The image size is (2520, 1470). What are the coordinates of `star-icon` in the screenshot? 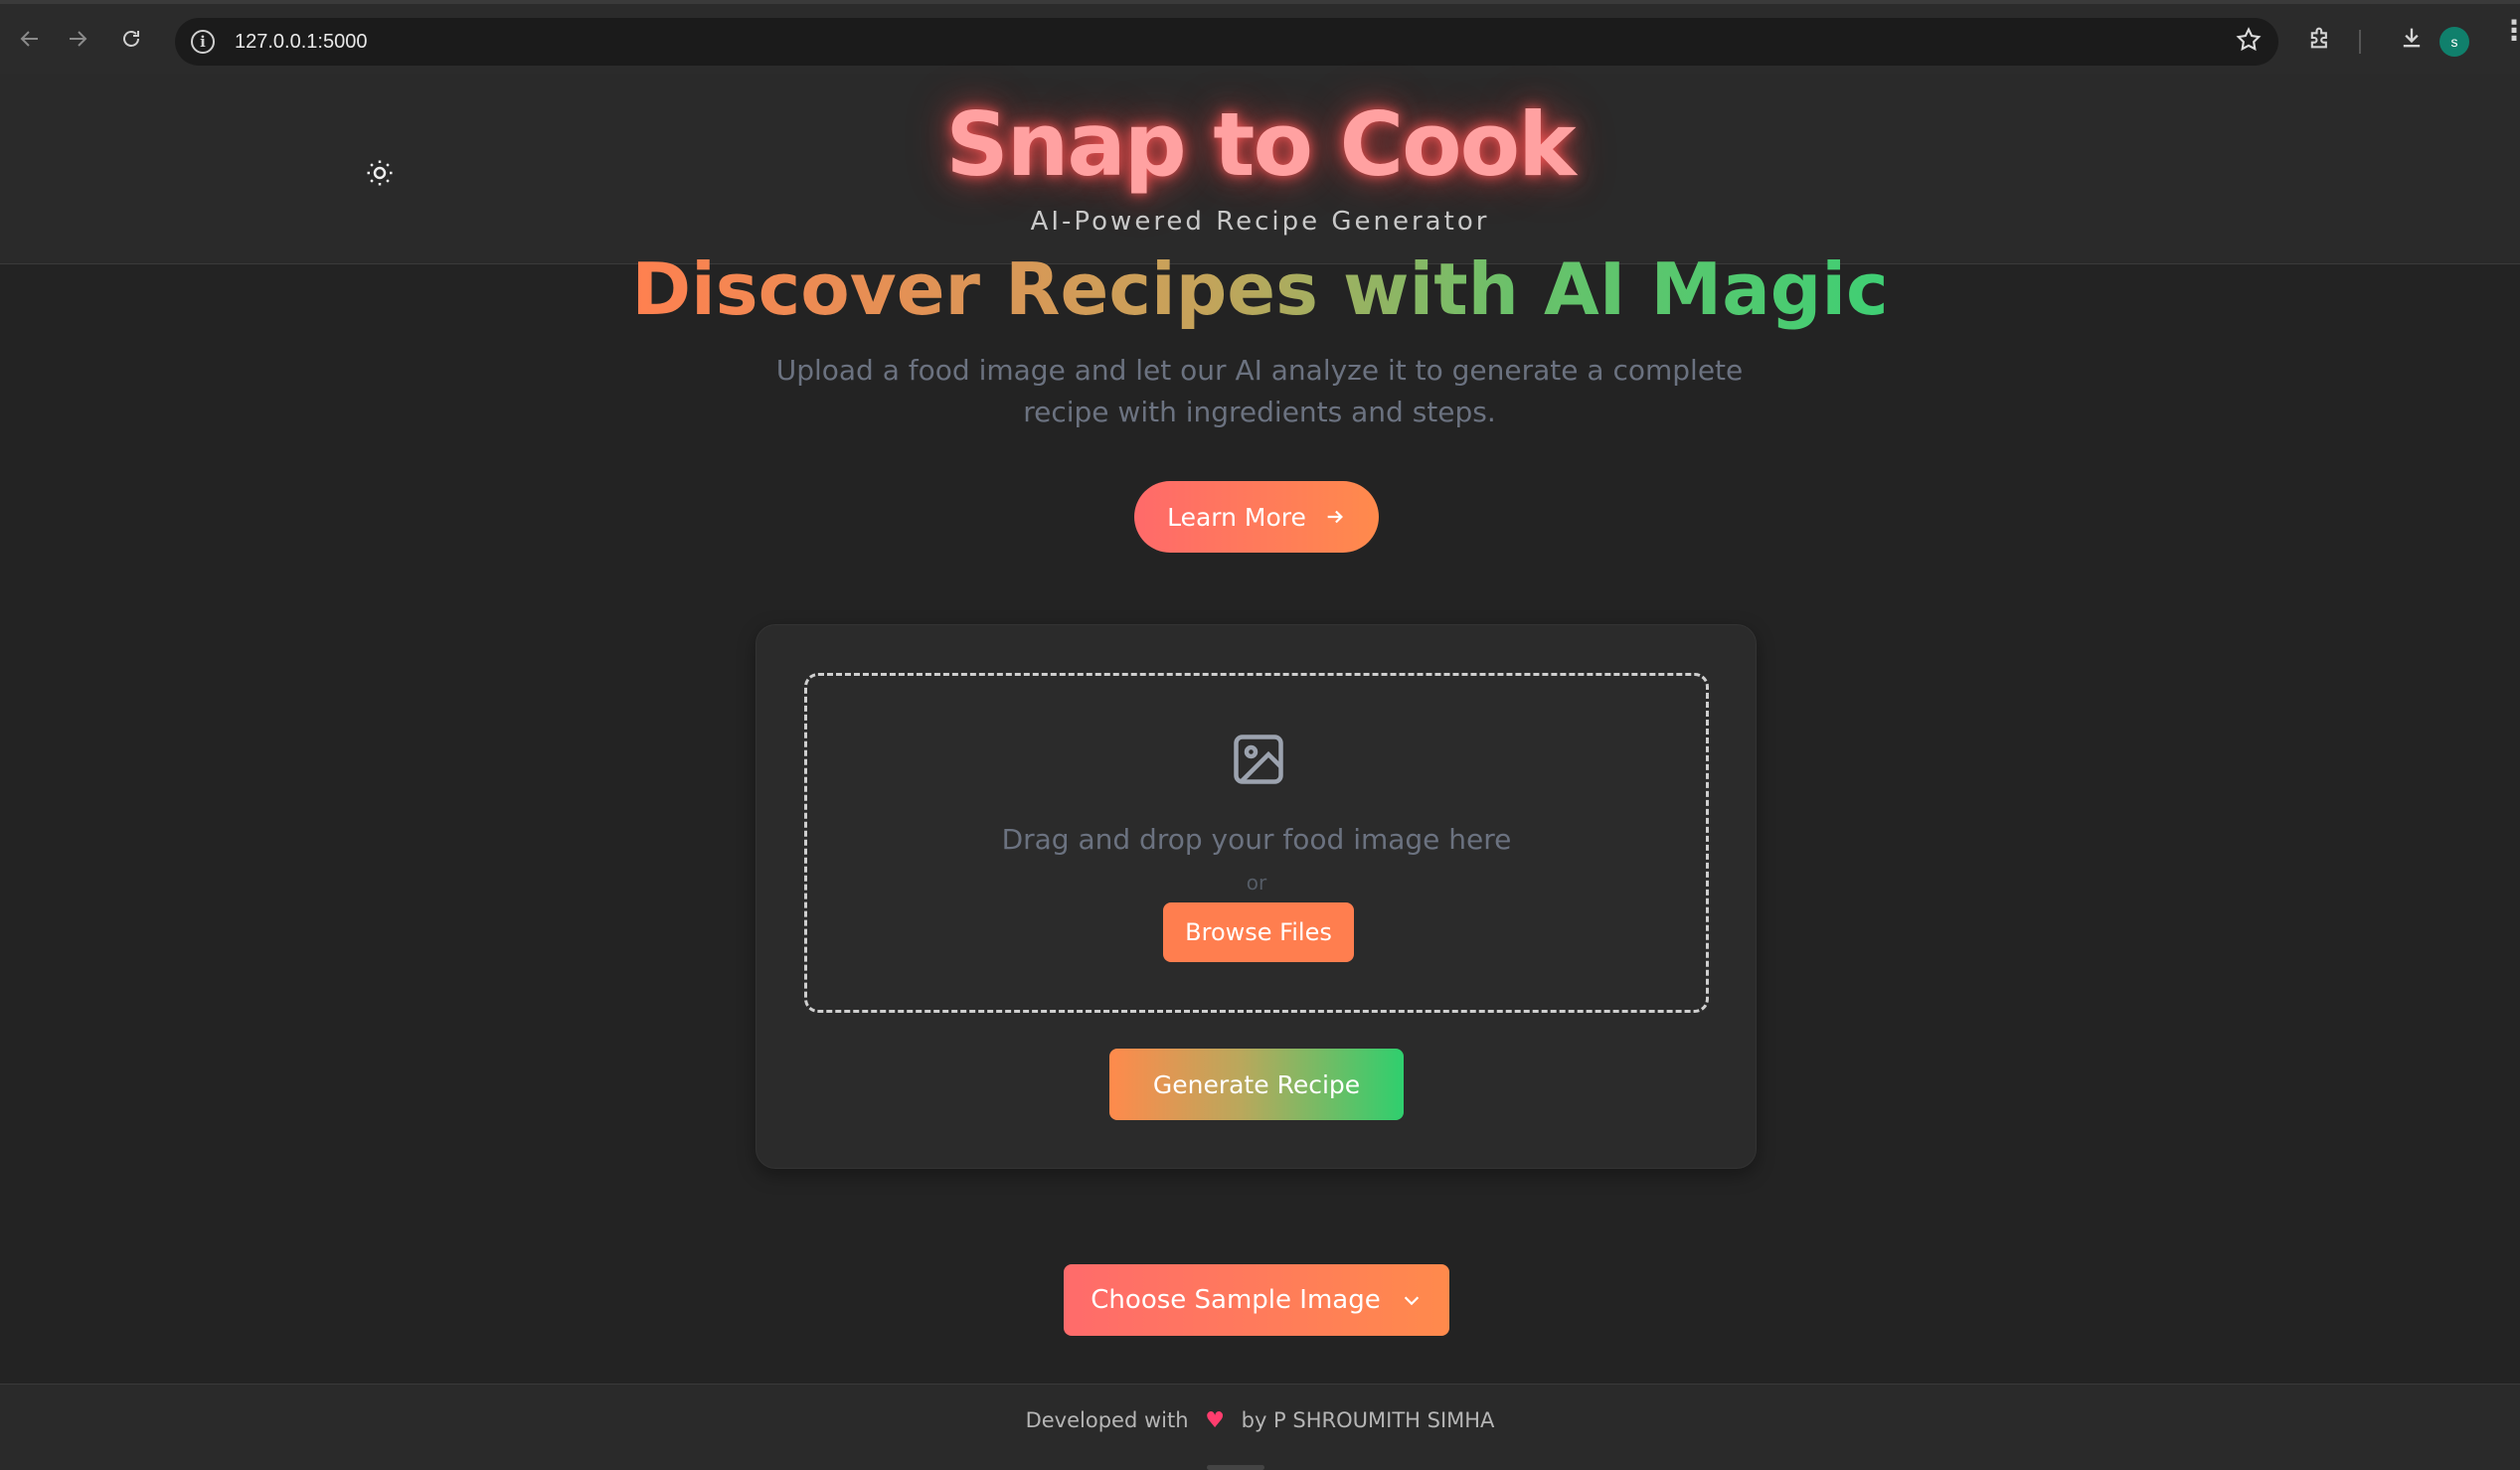 It's located at (2249, 43).